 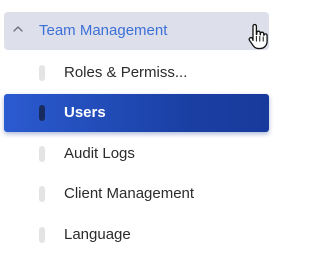 What do you see at coordinates (129, 193) in the screenshot?
I see `sidebar-item-label: Client Management` at bounding box center [129, 193].